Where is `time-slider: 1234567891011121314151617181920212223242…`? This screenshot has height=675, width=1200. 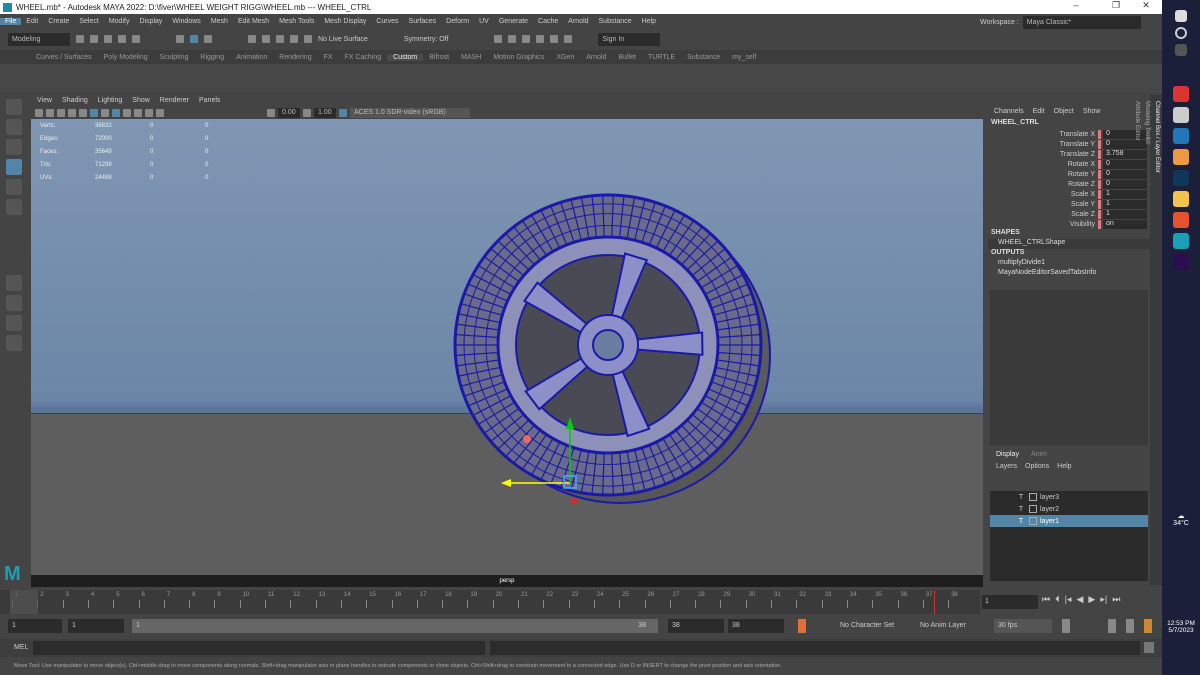 time-slider: 1234567891011121314151617181920212223242… is located at coordinates (490, 602).